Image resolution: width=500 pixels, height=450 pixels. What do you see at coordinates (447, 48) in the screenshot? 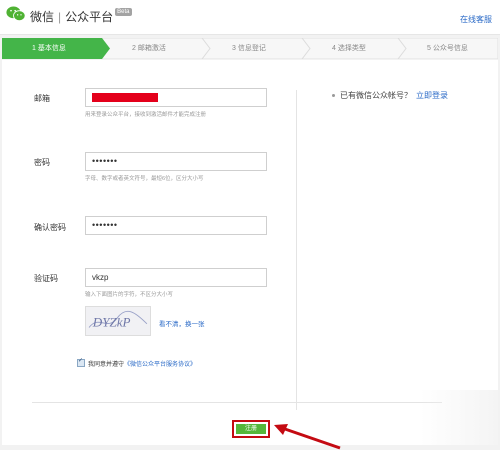
I see `step-label: 5 公众号信息` at bounding box center [447, 48].